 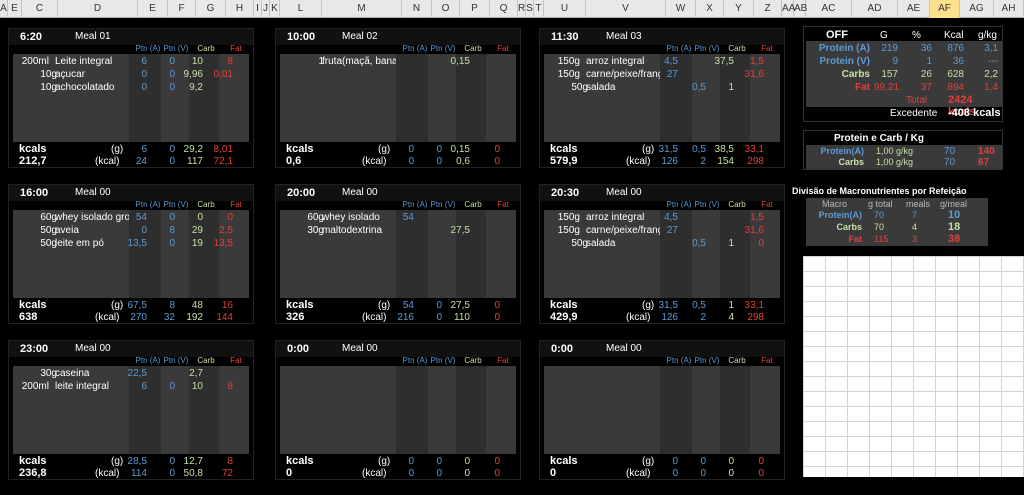 What do you see at coordinates (92, 218) in the screenshot?
I see `item-food: whey isolado grow` at bounding box center [92, 218].